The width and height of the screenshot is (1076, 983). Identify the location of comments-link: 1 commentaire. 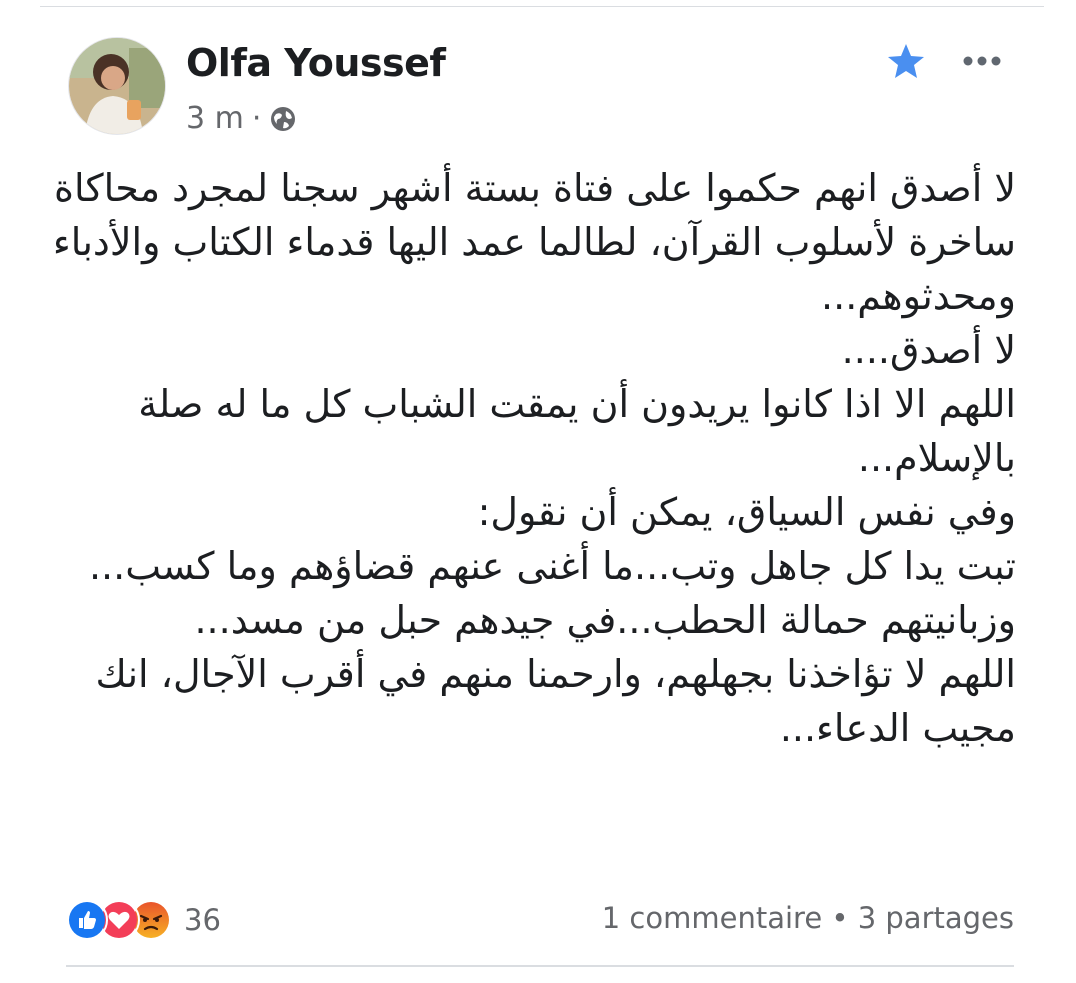
(712, 918).